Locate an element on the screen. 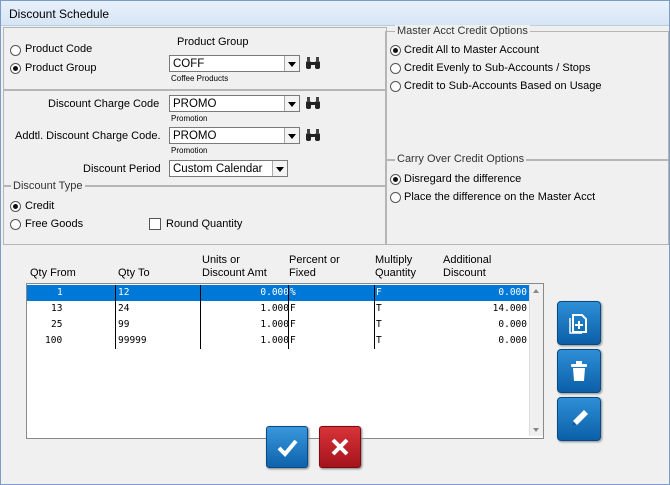 Image resolution: width=670 pixels, height=485 pixels. credit-usage-label: Credit to Sub-Accounts Based on Usage is located at coordinates (503, 86).